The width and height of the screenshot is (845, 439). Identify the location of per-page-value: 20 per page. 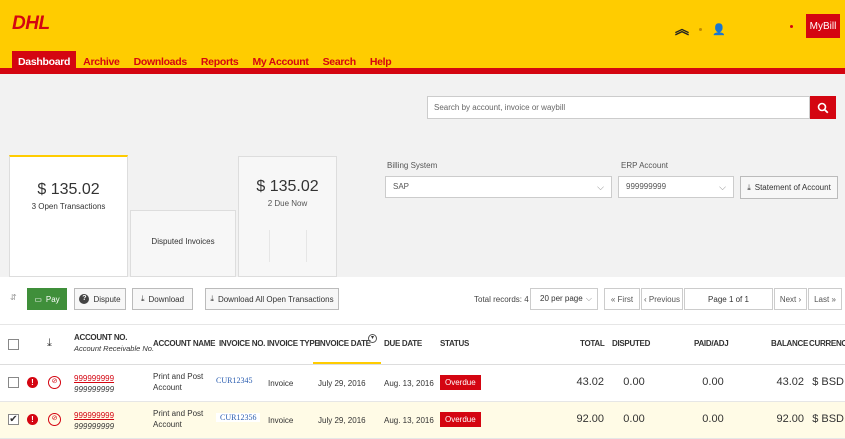
(561, 298).